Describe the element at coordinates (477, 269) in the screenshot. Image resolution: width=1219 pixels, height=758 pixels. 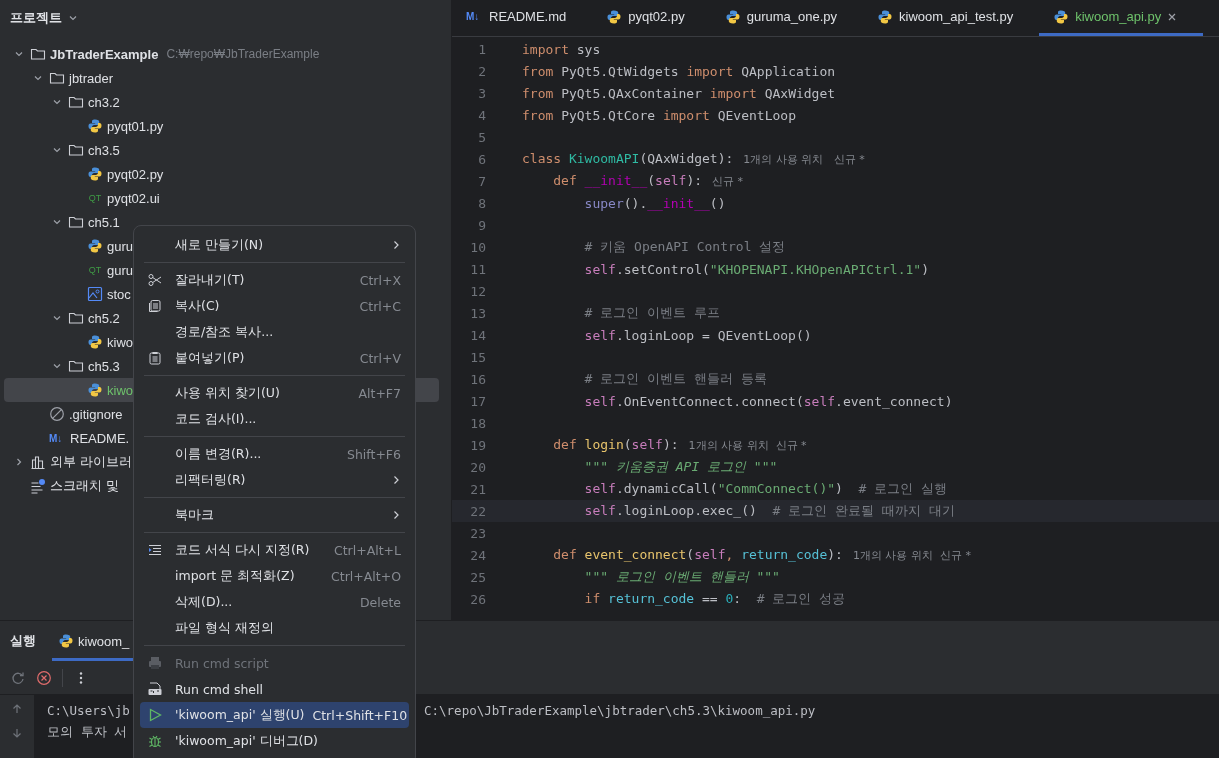
I see `line-number: 11` at that location.